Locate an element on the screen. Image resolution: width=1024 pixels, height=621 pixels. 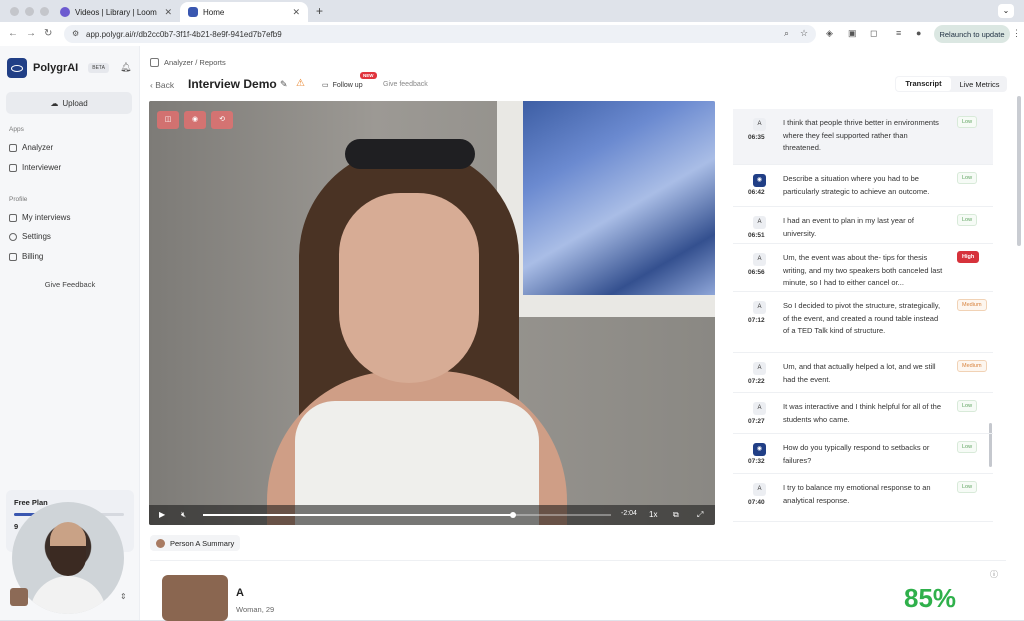
sidebar-toggle-icon is located at coordinates (154, 62).